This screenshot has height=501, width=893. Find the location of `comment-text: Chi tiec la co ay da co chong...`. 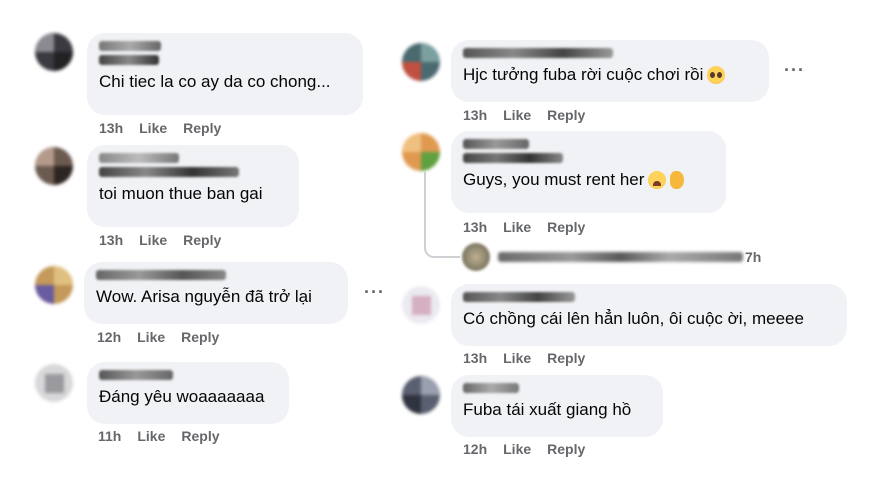

comment-text: Chi tiec la co ay da co chong... is located at coordinates (215, 81).